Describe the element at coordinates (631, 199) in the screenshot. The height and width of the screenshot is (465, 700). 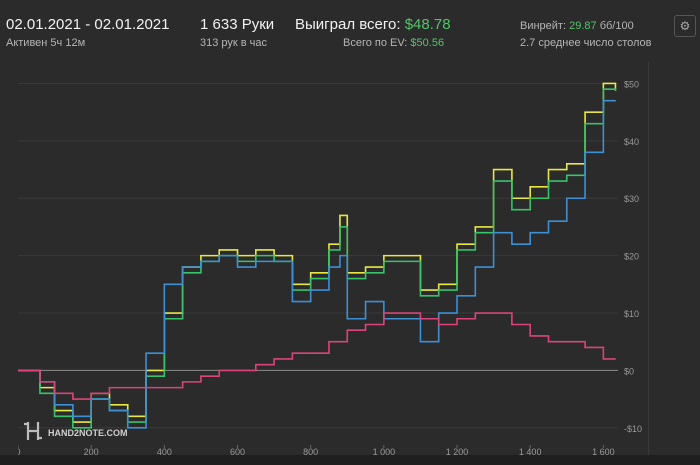
I see `y-tick-label: $30` at that location.